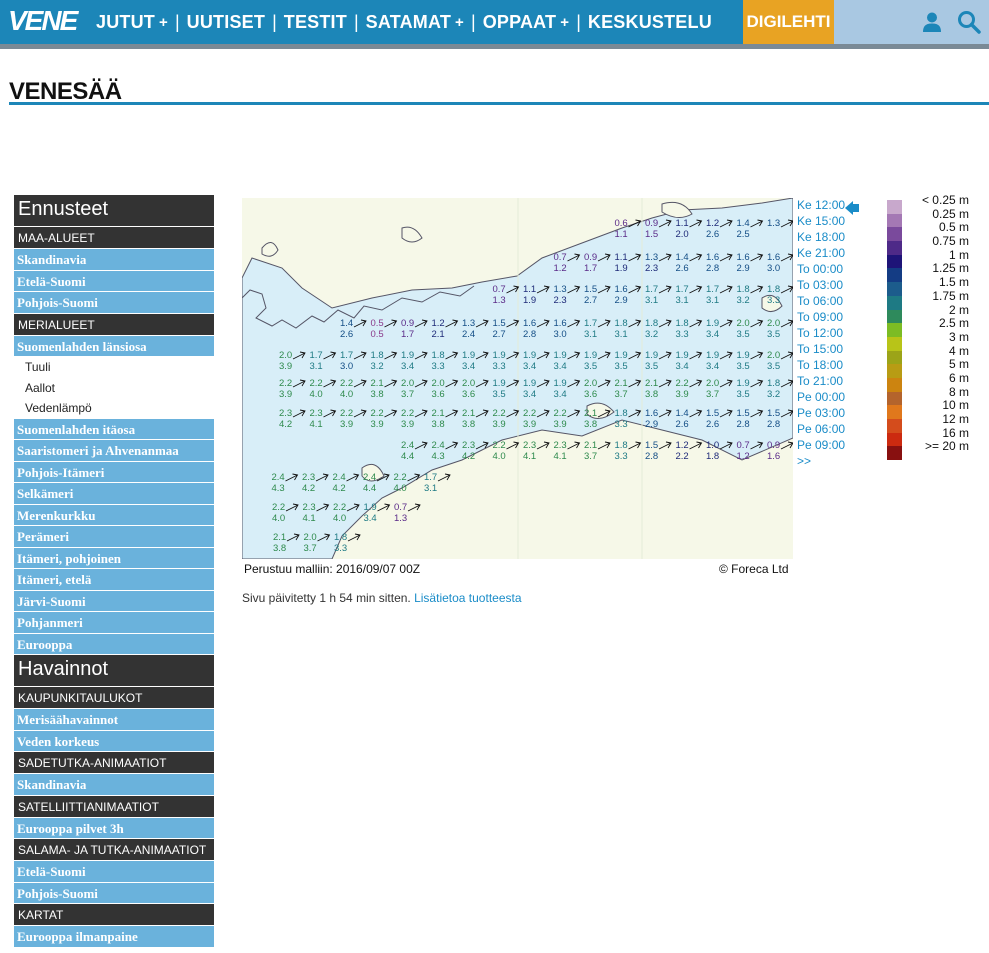 This screenshot has width=989, height=953. I want to click on sidebar-item-saaristomeri-ja-ahvenanmaa: Saaristomeri ja Ahvenanmaa, so click(114, 451).